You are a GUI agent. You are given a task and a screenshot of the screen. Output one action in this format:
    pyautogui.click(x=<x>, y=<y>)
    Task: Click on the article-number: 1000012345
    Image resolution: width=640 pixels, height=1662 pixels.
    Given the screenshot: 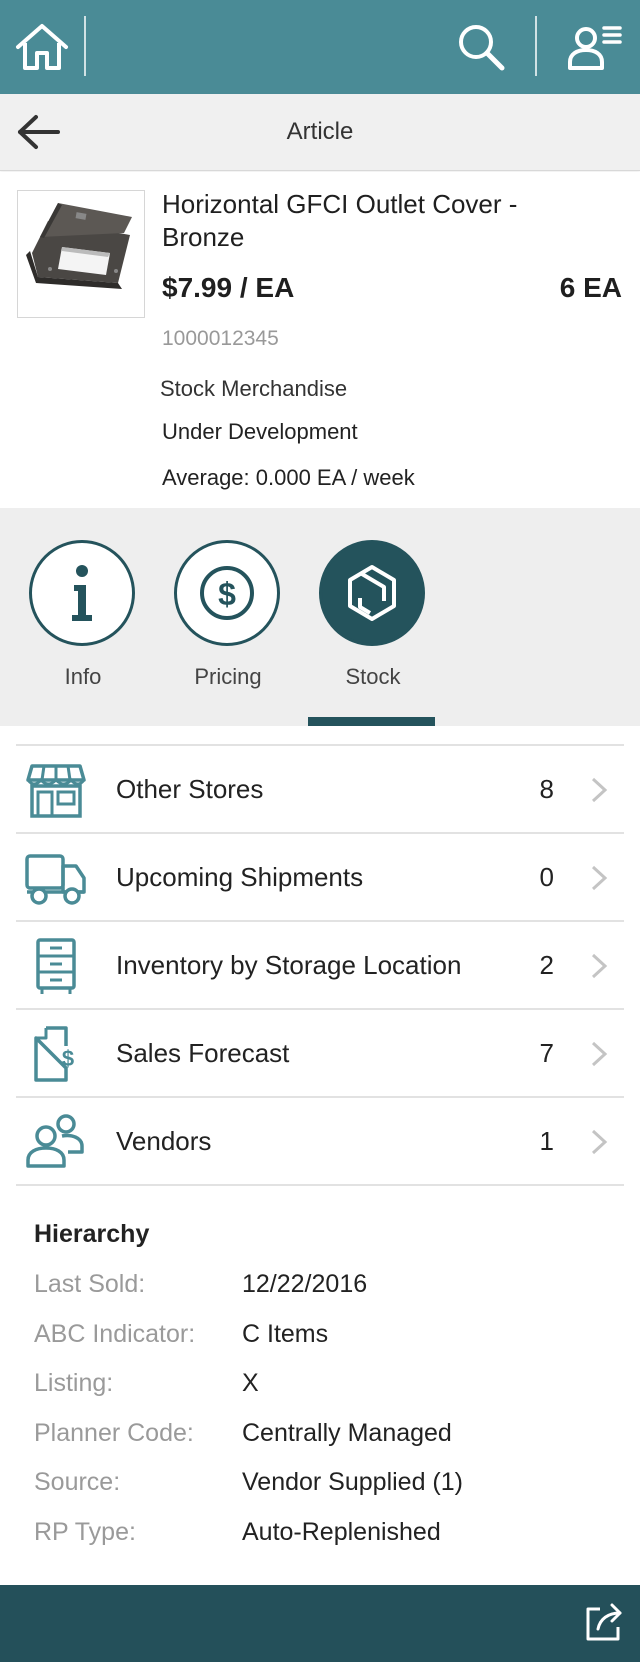 What is the action you would take?
    pyautogui.click(x=220, y=338)
    